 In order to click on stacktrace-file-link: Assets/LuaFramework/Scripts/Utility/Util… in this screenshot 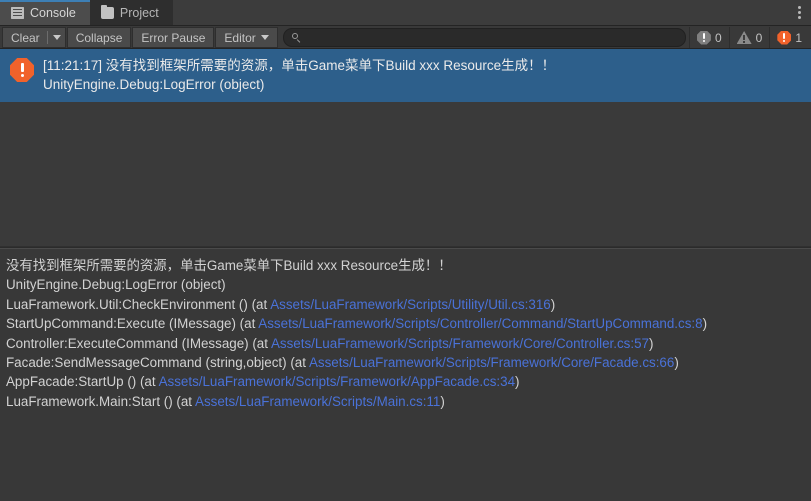, I will do `click(410, 304)`.